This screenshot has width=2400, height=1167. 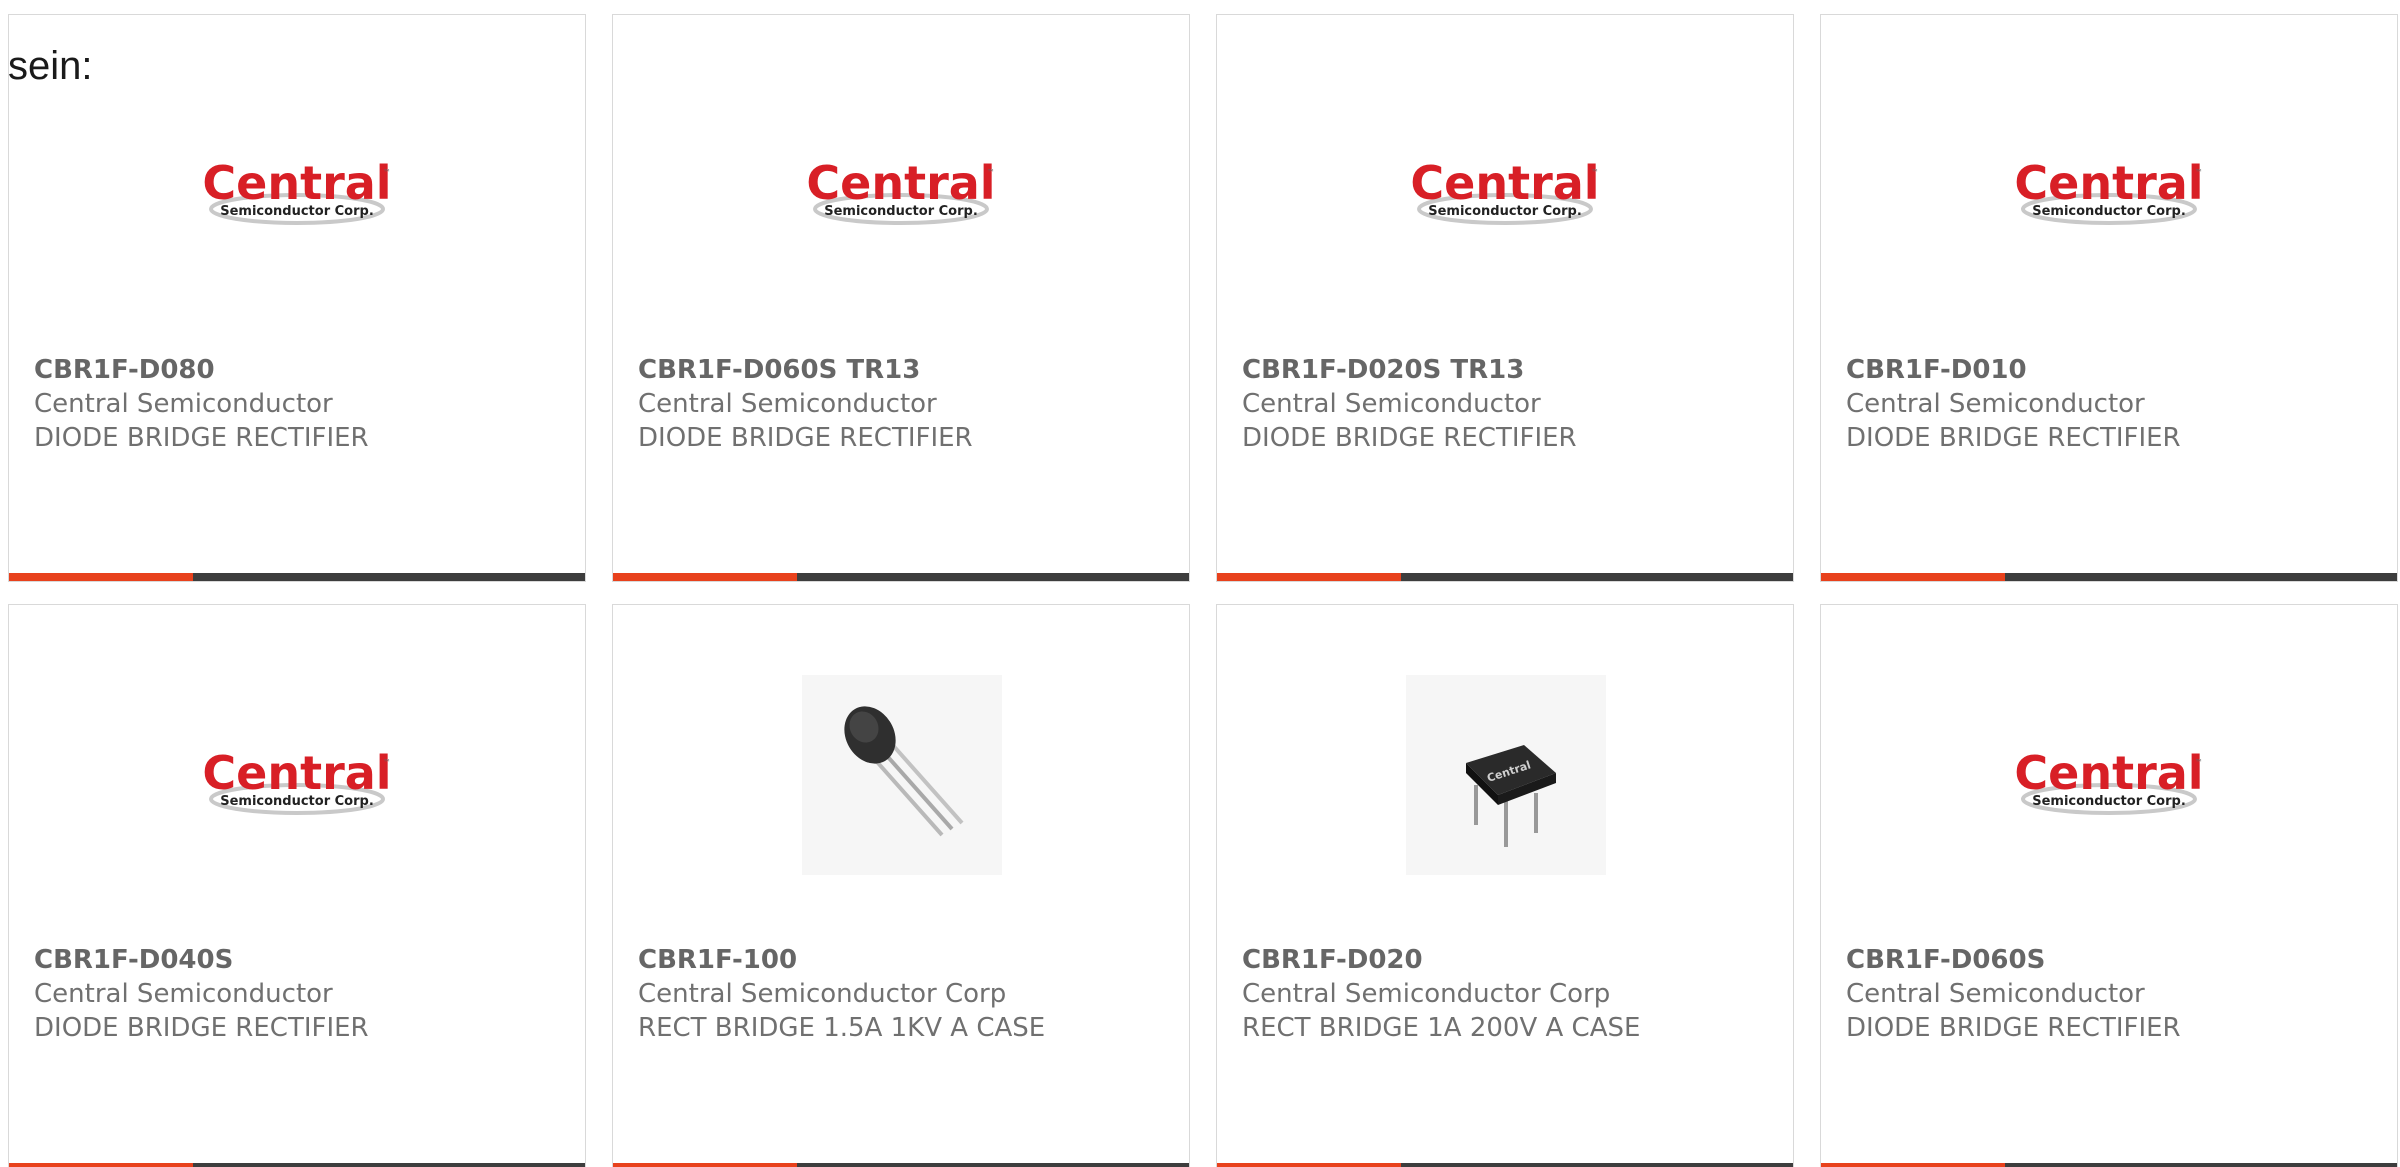 I want to click on description: RECT BRIDGE 1.5A 1KV A CASE, so click(x=842, y=1028).